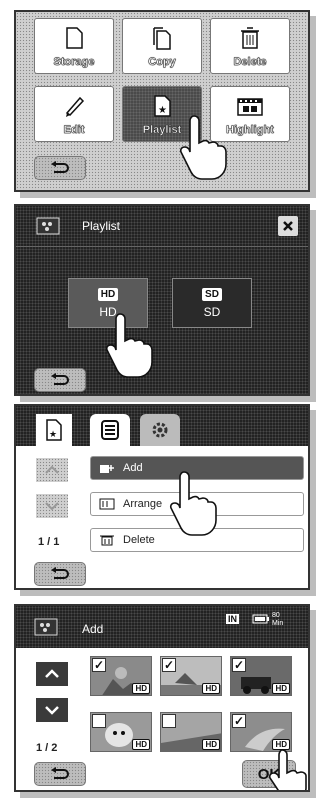 This screenshot has width=327, height=800. What do you see at coordinates (74, 38) in the screenshot?
I see `storage-icon` at bounding box center [74, 38].